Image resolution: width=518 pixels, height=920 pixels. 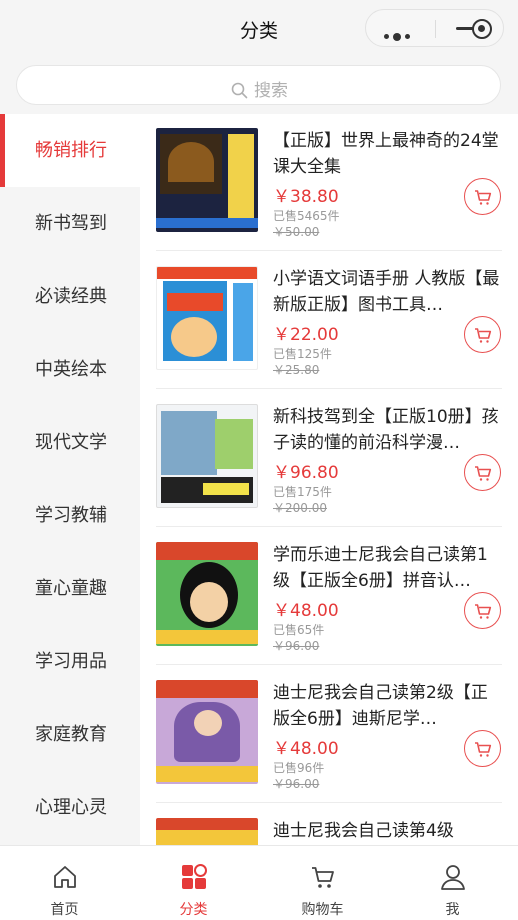 What do you see at coordinates (64, 877) in the screenshot?
I see `home-icon` at bounding box center [64, 877].